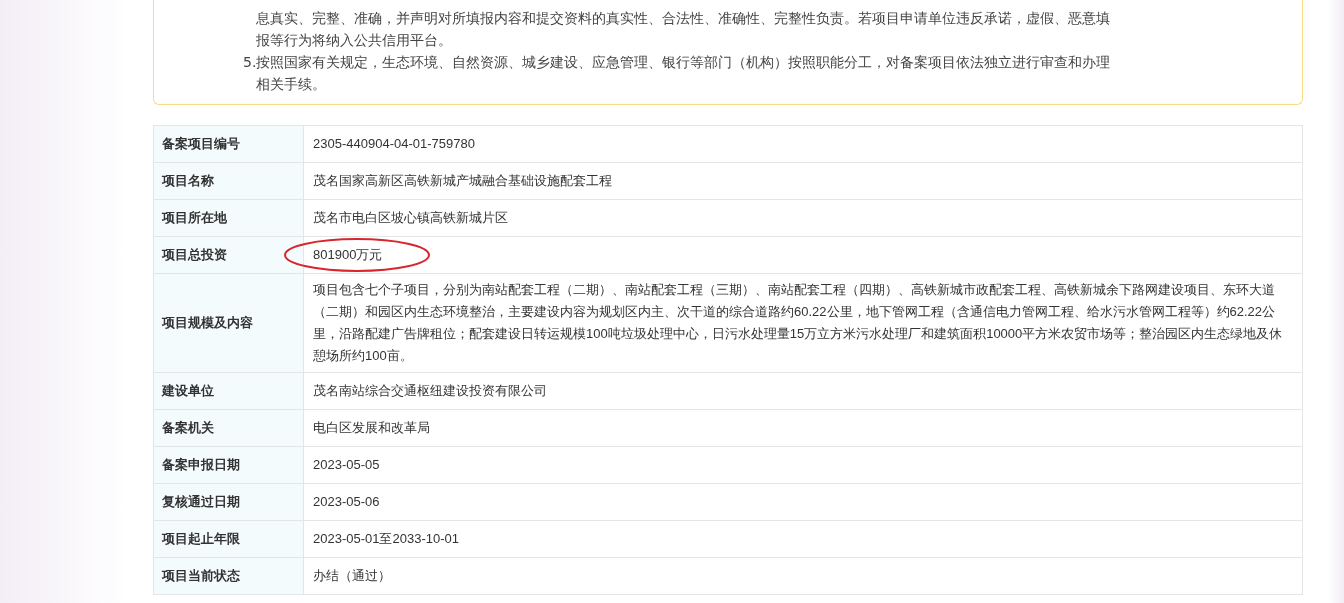 The width and height of the screenshot is (1344, 603). What do you see at coordinates (228, 428) in the screenshot?
I see `row-label: 备案机关` at bounding box center [228, 428].